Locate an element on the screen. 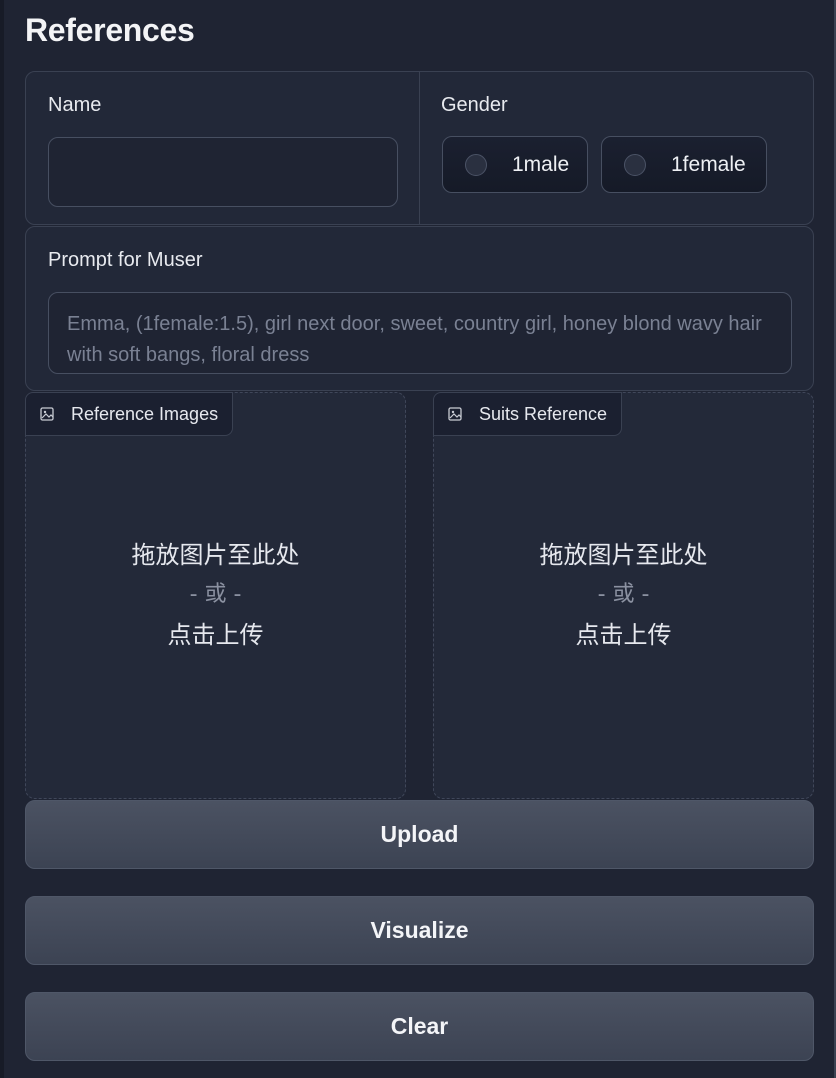  radio-label: 1male is located at coordinates (541, 164).